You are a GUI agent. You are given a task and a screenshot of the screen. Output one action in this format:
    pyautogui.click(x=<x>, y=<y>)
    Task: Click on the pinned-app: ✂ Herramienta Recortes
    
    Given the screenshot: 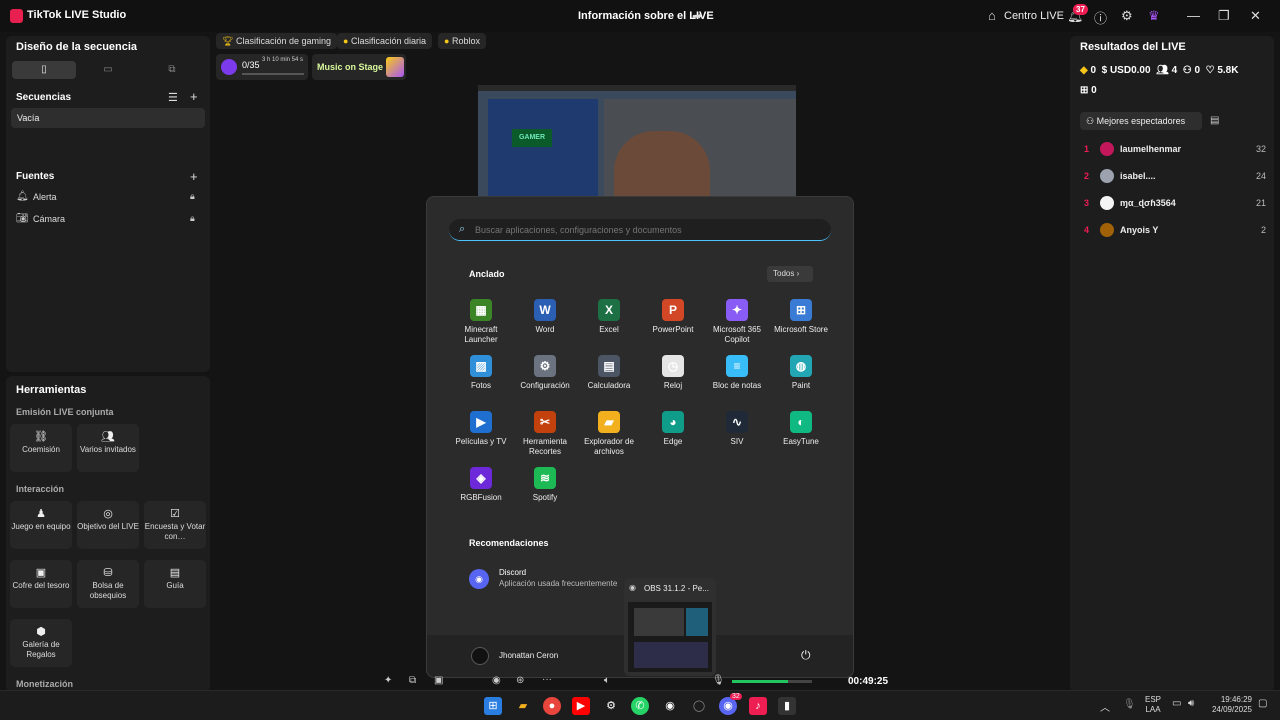 What is the action you would take?
    pyautogui.click(x=545, y=434)
    